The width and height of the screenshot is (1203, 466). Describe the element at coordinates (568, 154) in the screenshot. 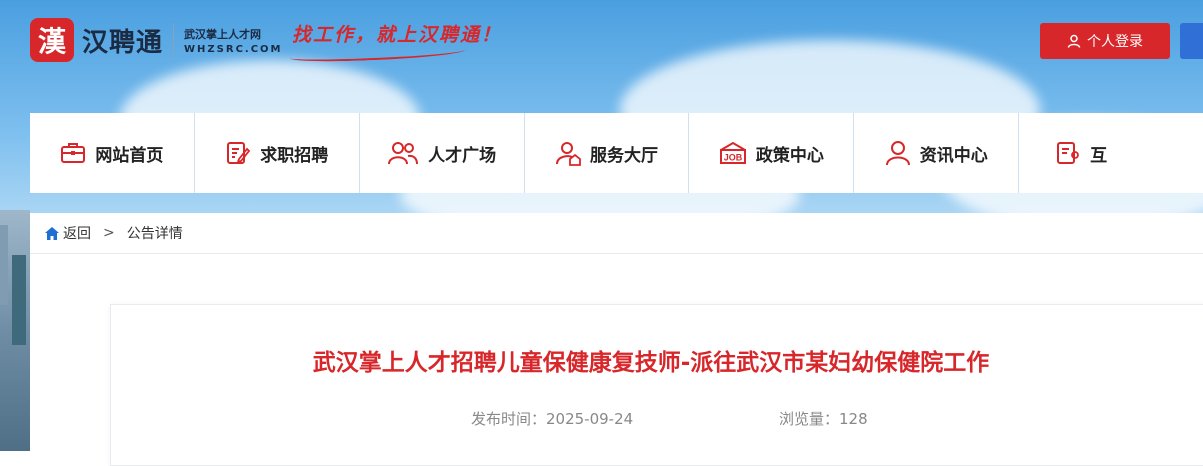

I see `user-home-icon` at that location.